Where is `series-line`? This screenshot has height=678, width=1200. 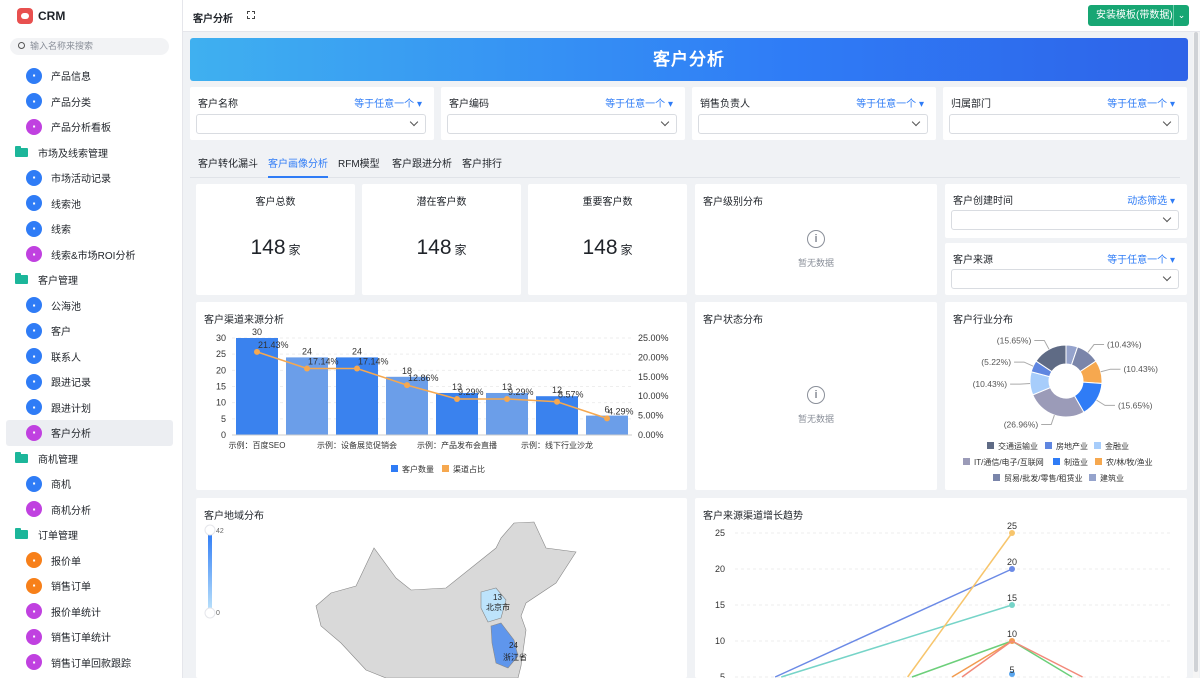
series-line is located at coordinates (987, 659).